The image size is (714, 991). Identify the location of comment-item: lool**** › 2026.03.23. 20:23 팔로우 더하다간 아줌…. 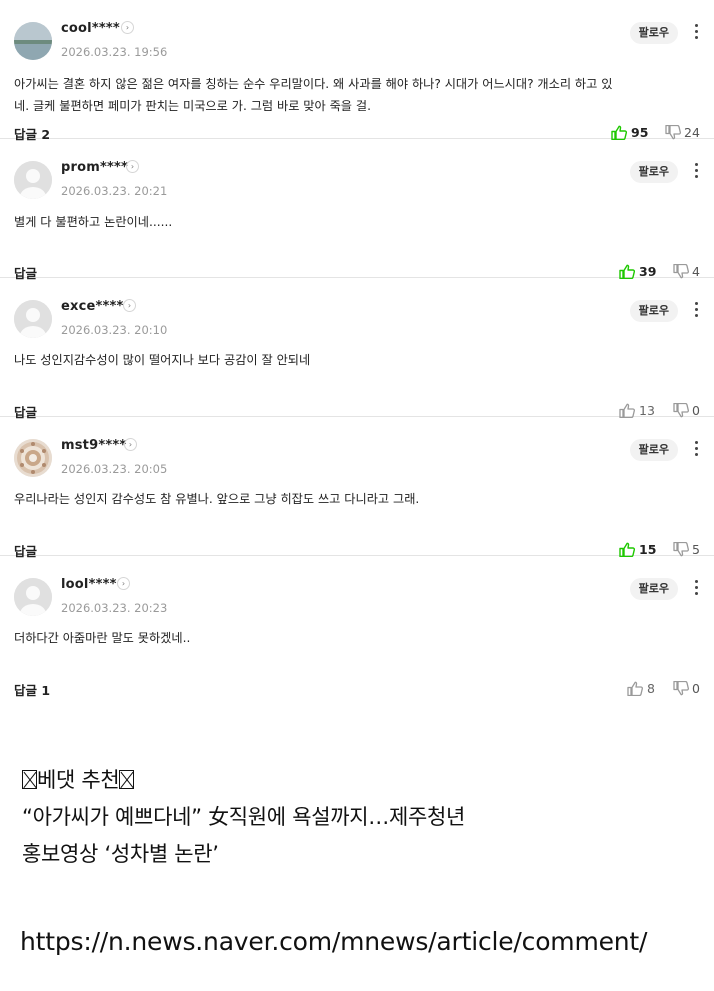
(357, 627).